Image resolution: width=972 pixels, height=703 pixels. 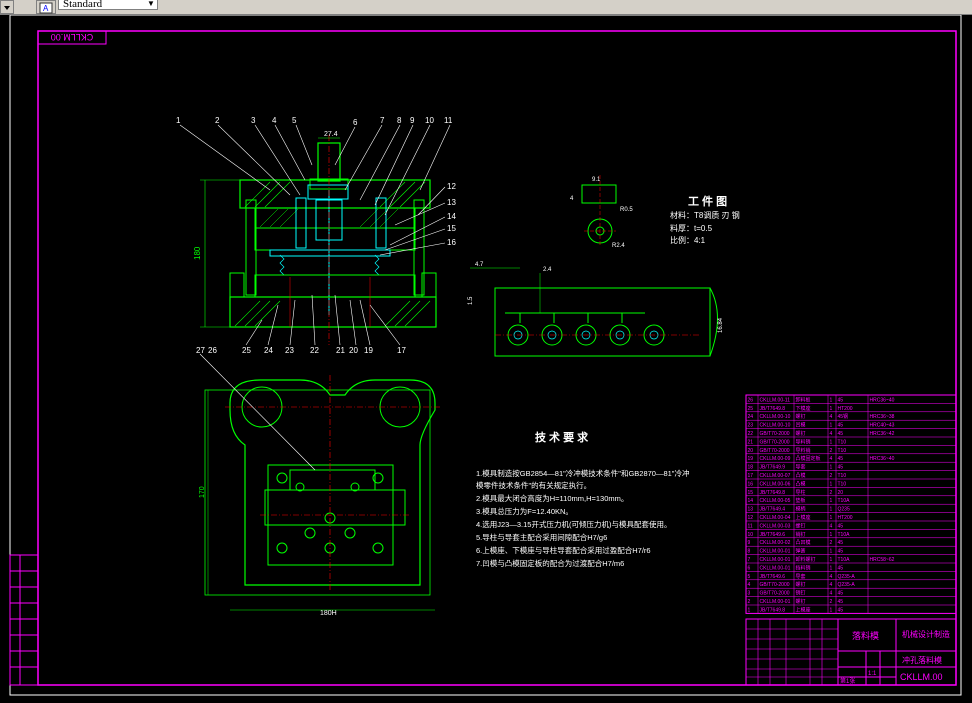 I want to click on chevron-down-icon: ▼, so click(x=151, y=4).